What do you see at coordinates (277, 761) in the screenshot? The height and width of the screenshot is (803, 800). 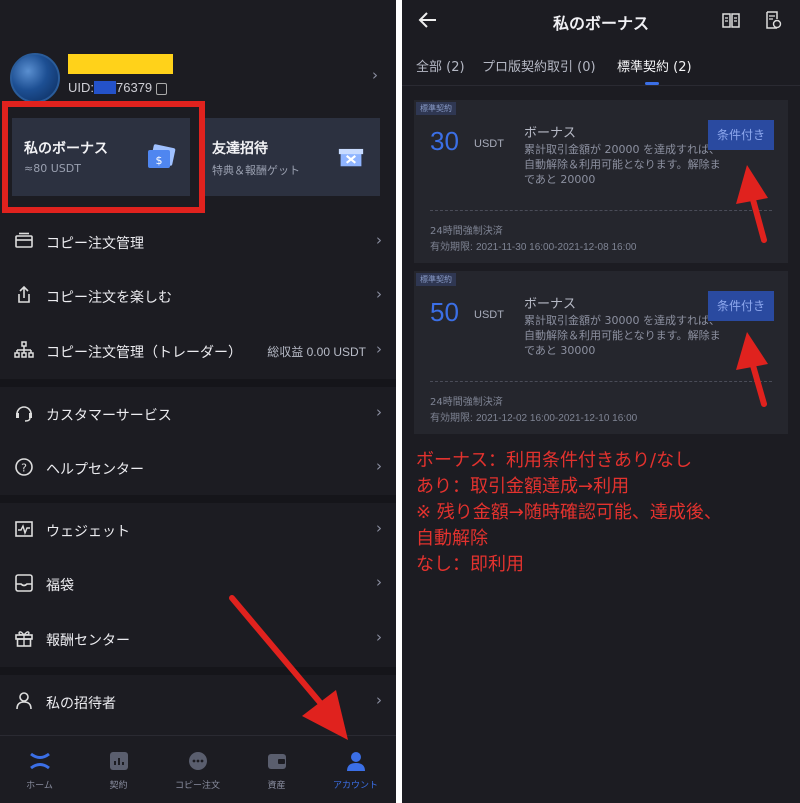 I see `wallet-icon` at bounding box center [277, 761].